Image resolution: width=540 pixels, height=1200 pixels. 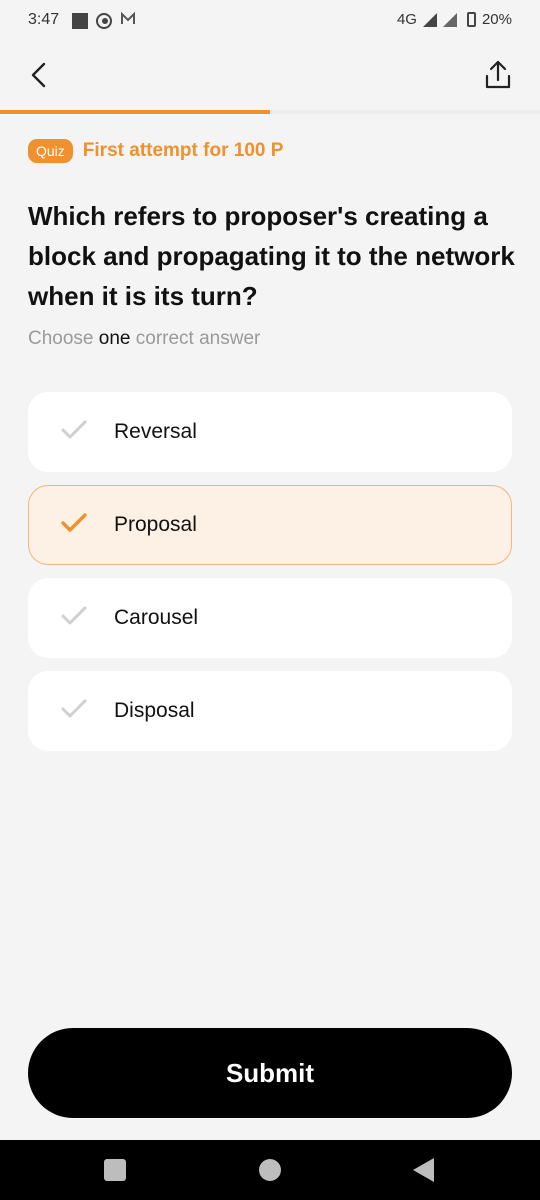 I want to click on home-button, so click(x=270, y=1170).